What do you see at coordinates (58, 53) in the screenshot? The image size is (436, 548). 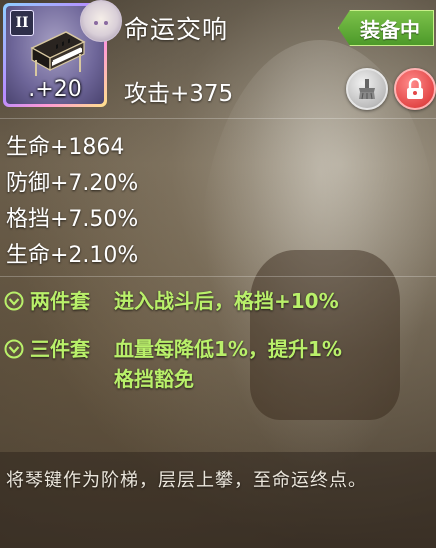 I see `piano-icon` at bounding box center [58, 53].